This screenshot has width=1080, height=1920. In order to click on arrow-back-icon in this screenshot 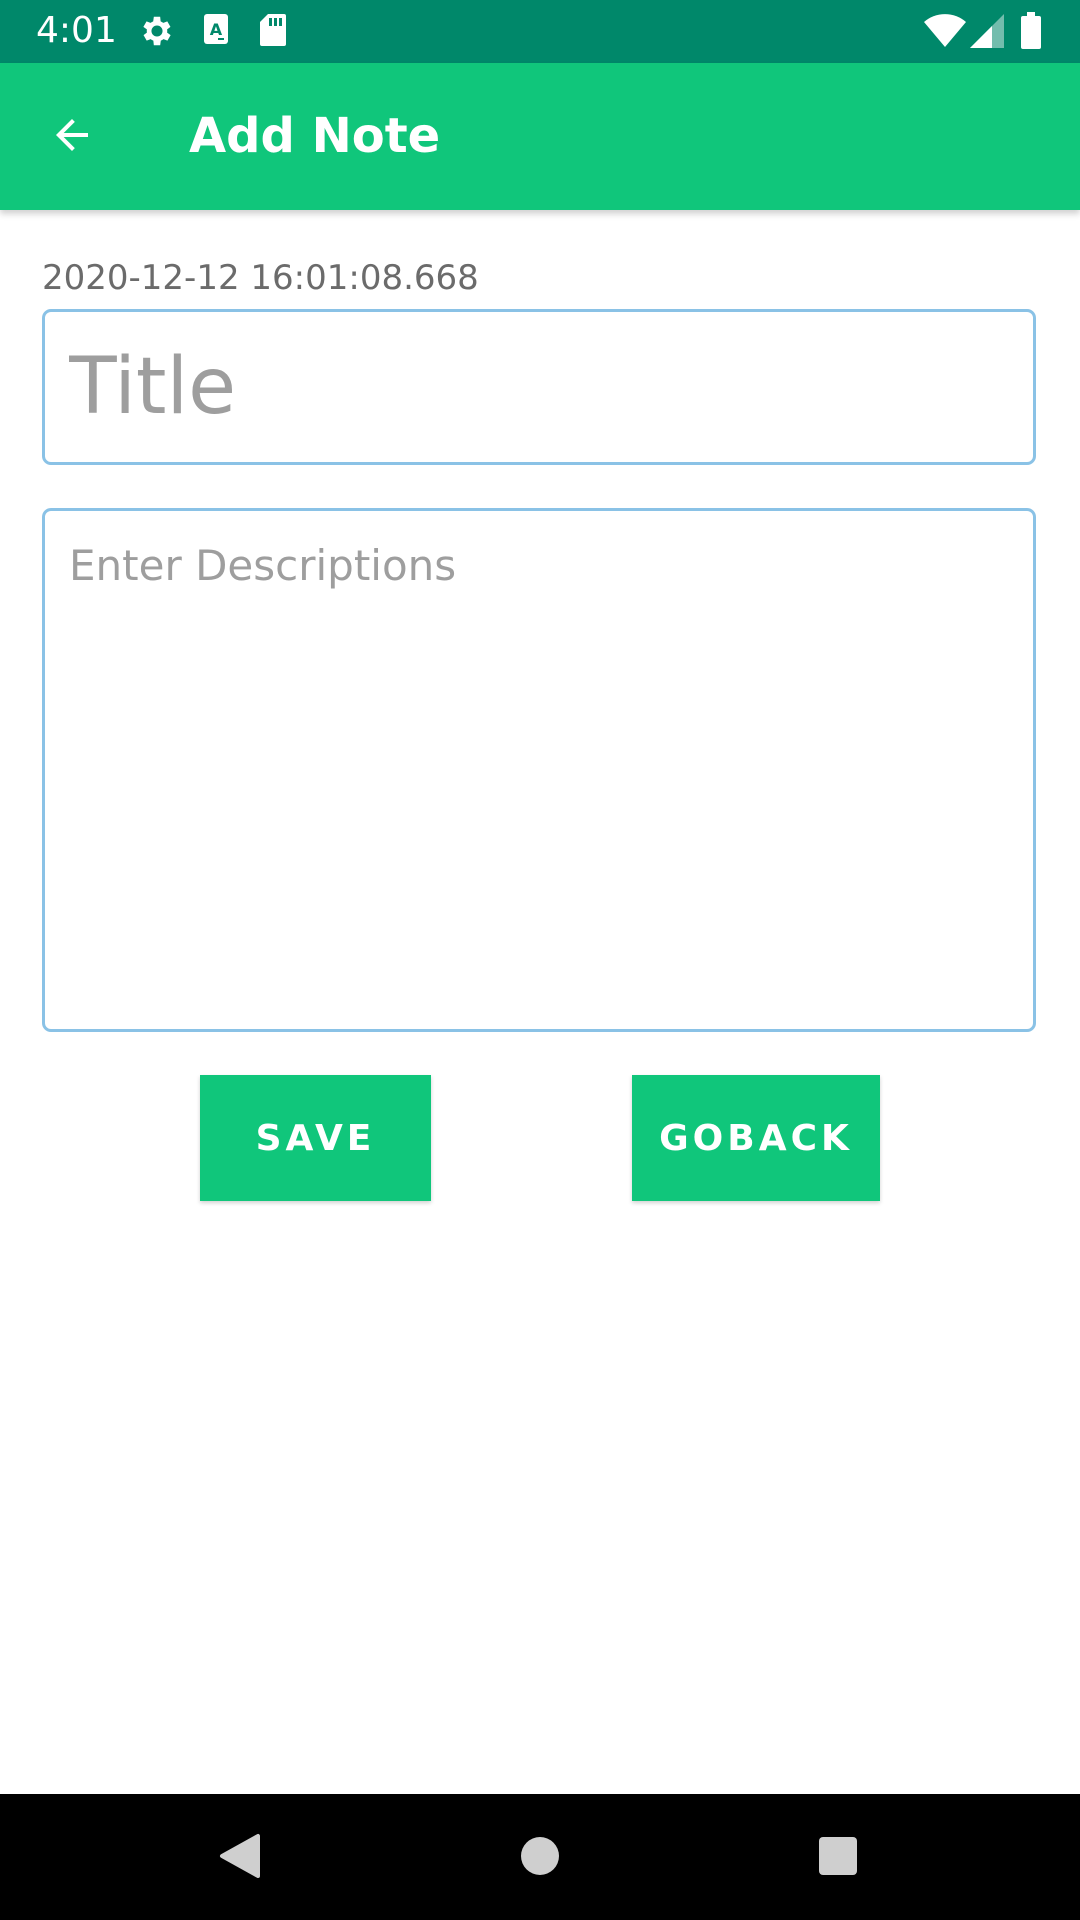, I will do `click(72, 137)`.